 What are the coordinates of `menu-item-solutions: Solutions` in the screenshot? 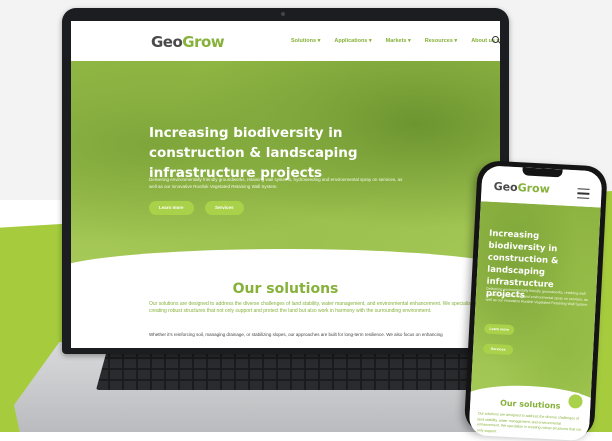 It's located at (305, 41).